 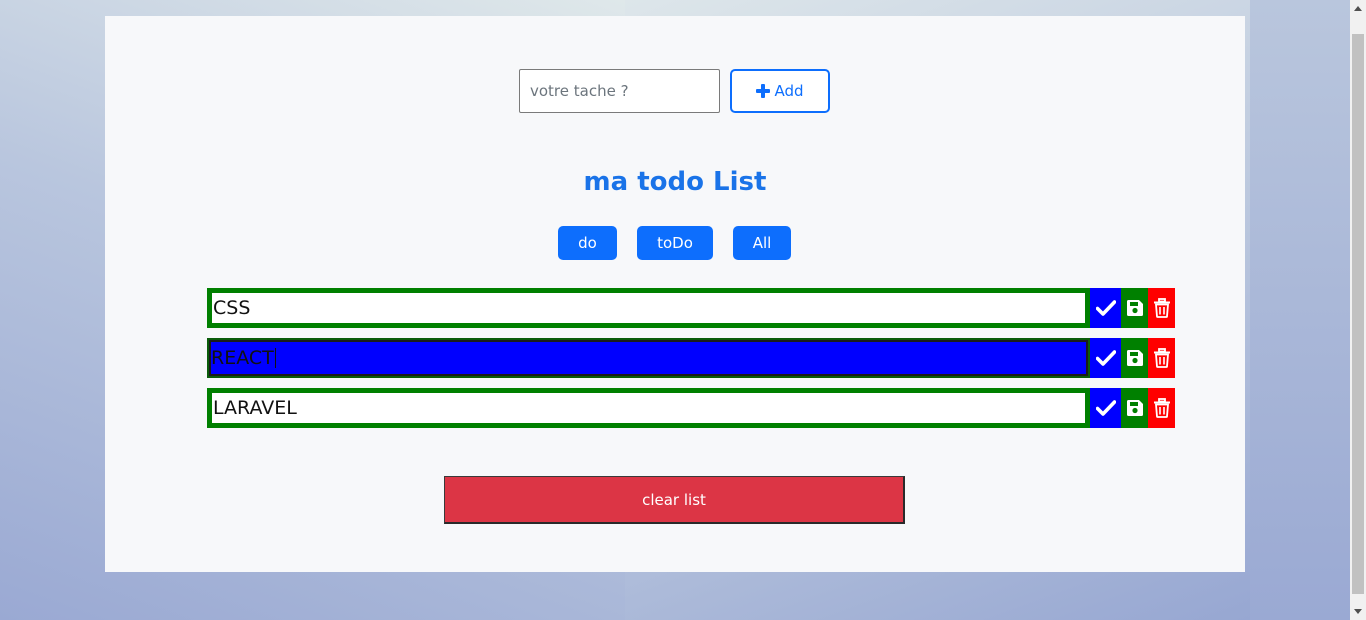 What do you see at coordinates (648, 408) in the screenshot?
I see `task-field: LARAVEL` at bounding box center [648, 408].